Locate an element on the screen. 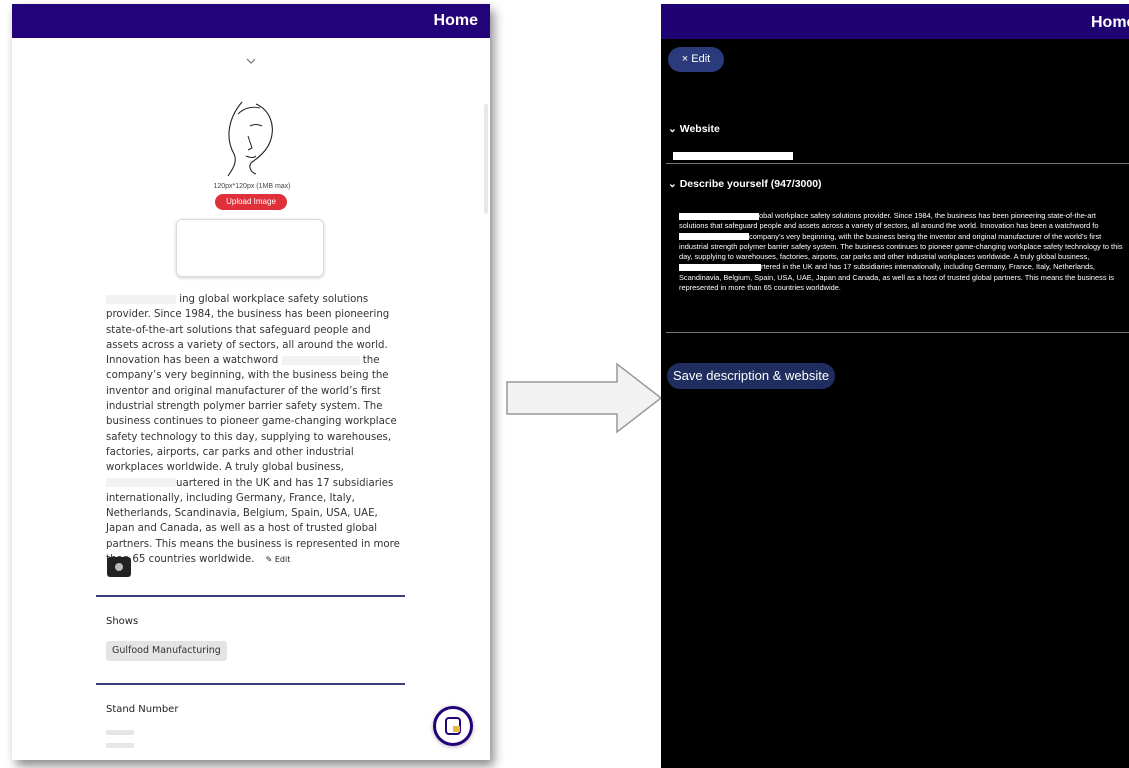 The width and height of the screenshot is (1129, 768). close-edit-button: × Edit is located at coordinates (696, 59).